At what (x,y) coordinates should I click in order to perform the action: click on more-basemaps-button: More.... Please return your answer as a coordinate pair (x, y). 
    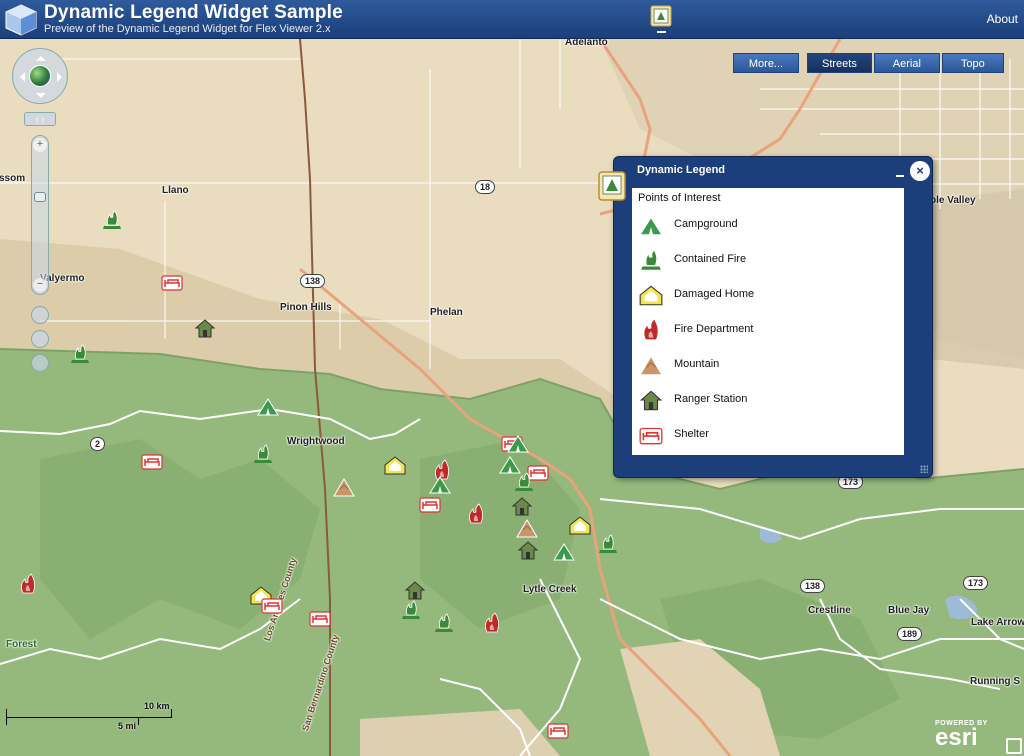
    Looking at the image, I should click on (766, 63).